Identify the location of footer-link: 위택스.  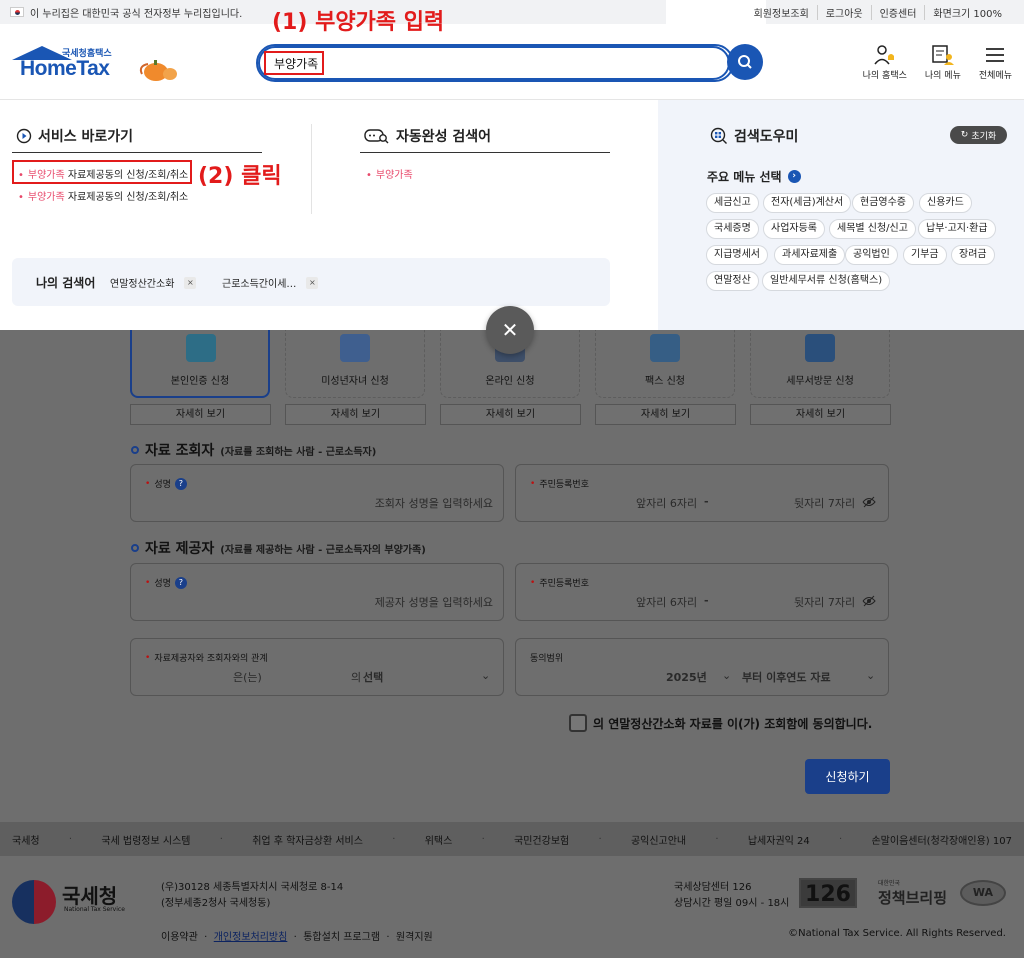
(439, 839).